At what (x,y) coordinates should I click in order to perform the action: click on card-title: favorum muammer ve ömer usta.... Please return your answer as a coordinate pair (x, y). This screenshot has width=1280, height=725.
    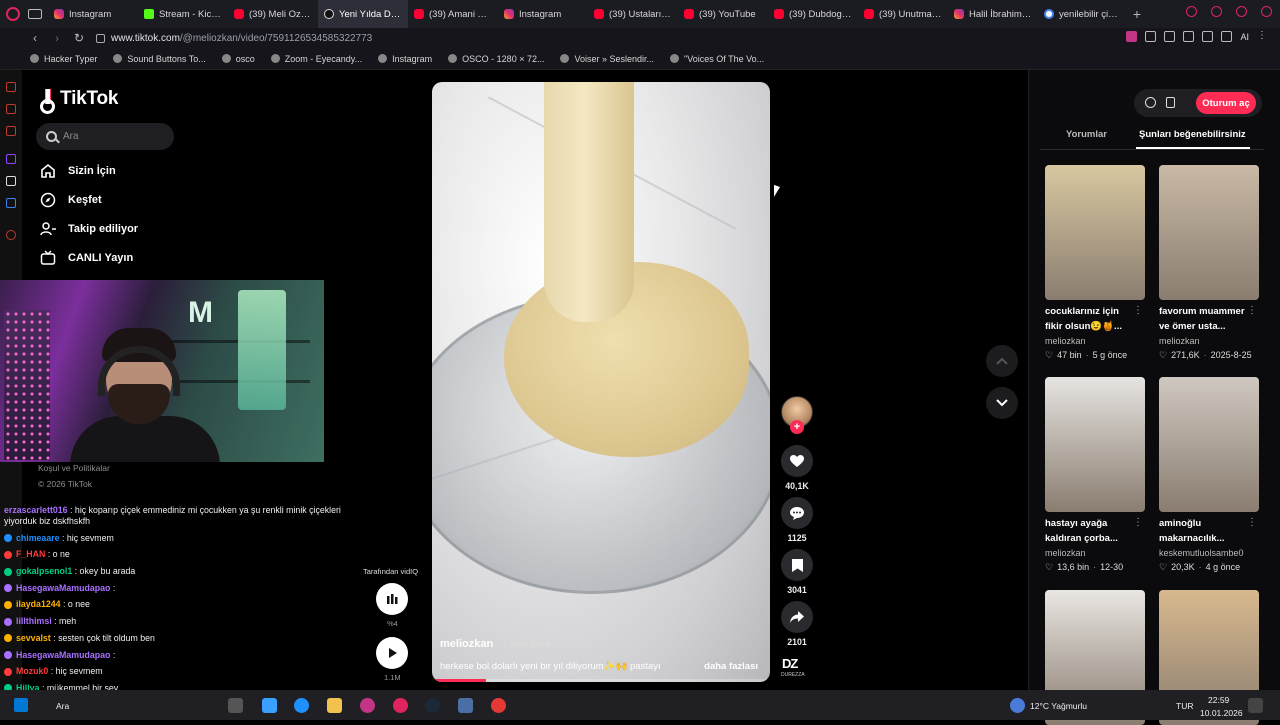
    Looking at the image, I should click on (1202, 319).